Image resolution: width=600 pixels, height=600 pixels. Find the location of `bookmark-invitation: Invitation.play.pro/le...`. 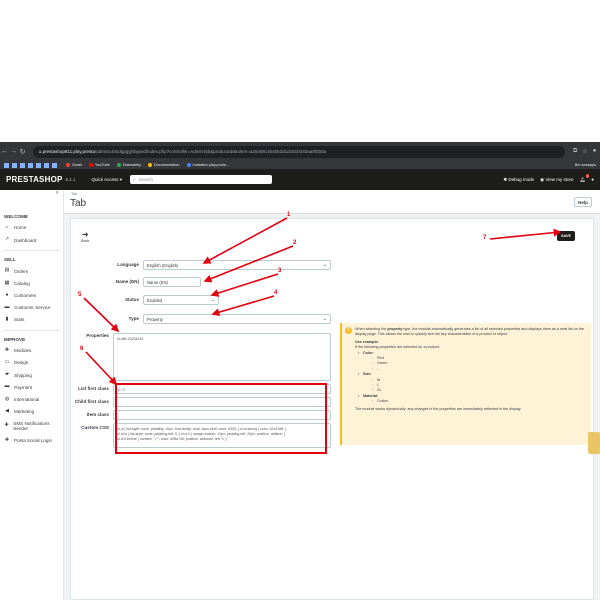

bookmark-invitation: Invitation.play.pro/le... is located at coordinates (207, 165).